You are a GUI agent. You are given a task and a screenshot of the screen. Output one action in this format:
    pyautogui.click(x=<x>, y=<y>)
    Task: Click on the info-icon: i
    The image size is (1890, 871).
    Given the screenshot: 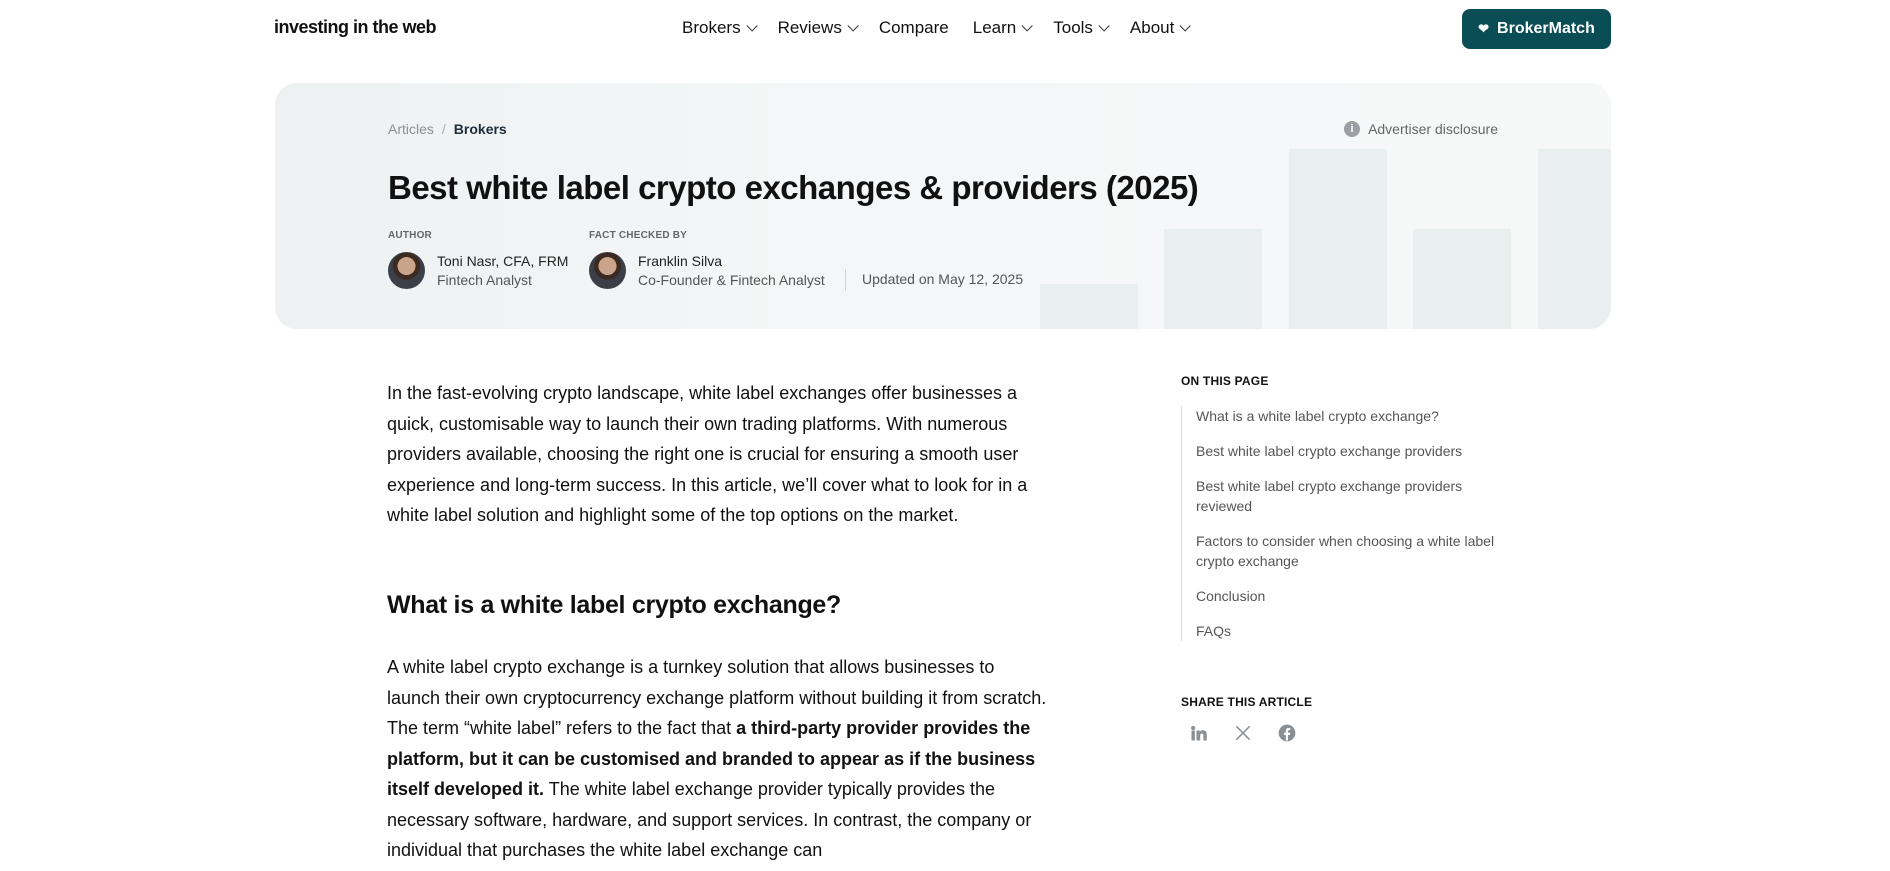 What is the action you would take?
    pyautogui.click(x=1352, y=129)
    